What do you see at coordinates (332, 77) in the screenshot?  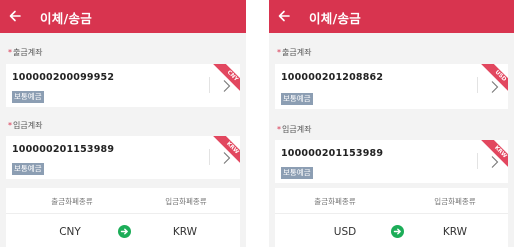 I see `from-account-number: 100000201208862` at bounding box center [332, 77].